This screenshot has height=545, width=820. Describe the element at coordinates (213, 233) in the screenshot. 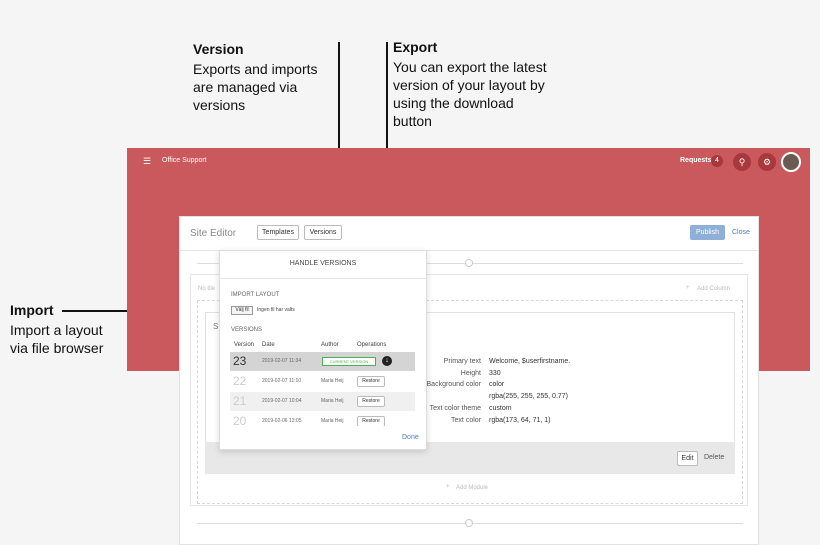

I see `editor-title: Site Editor` at that location.